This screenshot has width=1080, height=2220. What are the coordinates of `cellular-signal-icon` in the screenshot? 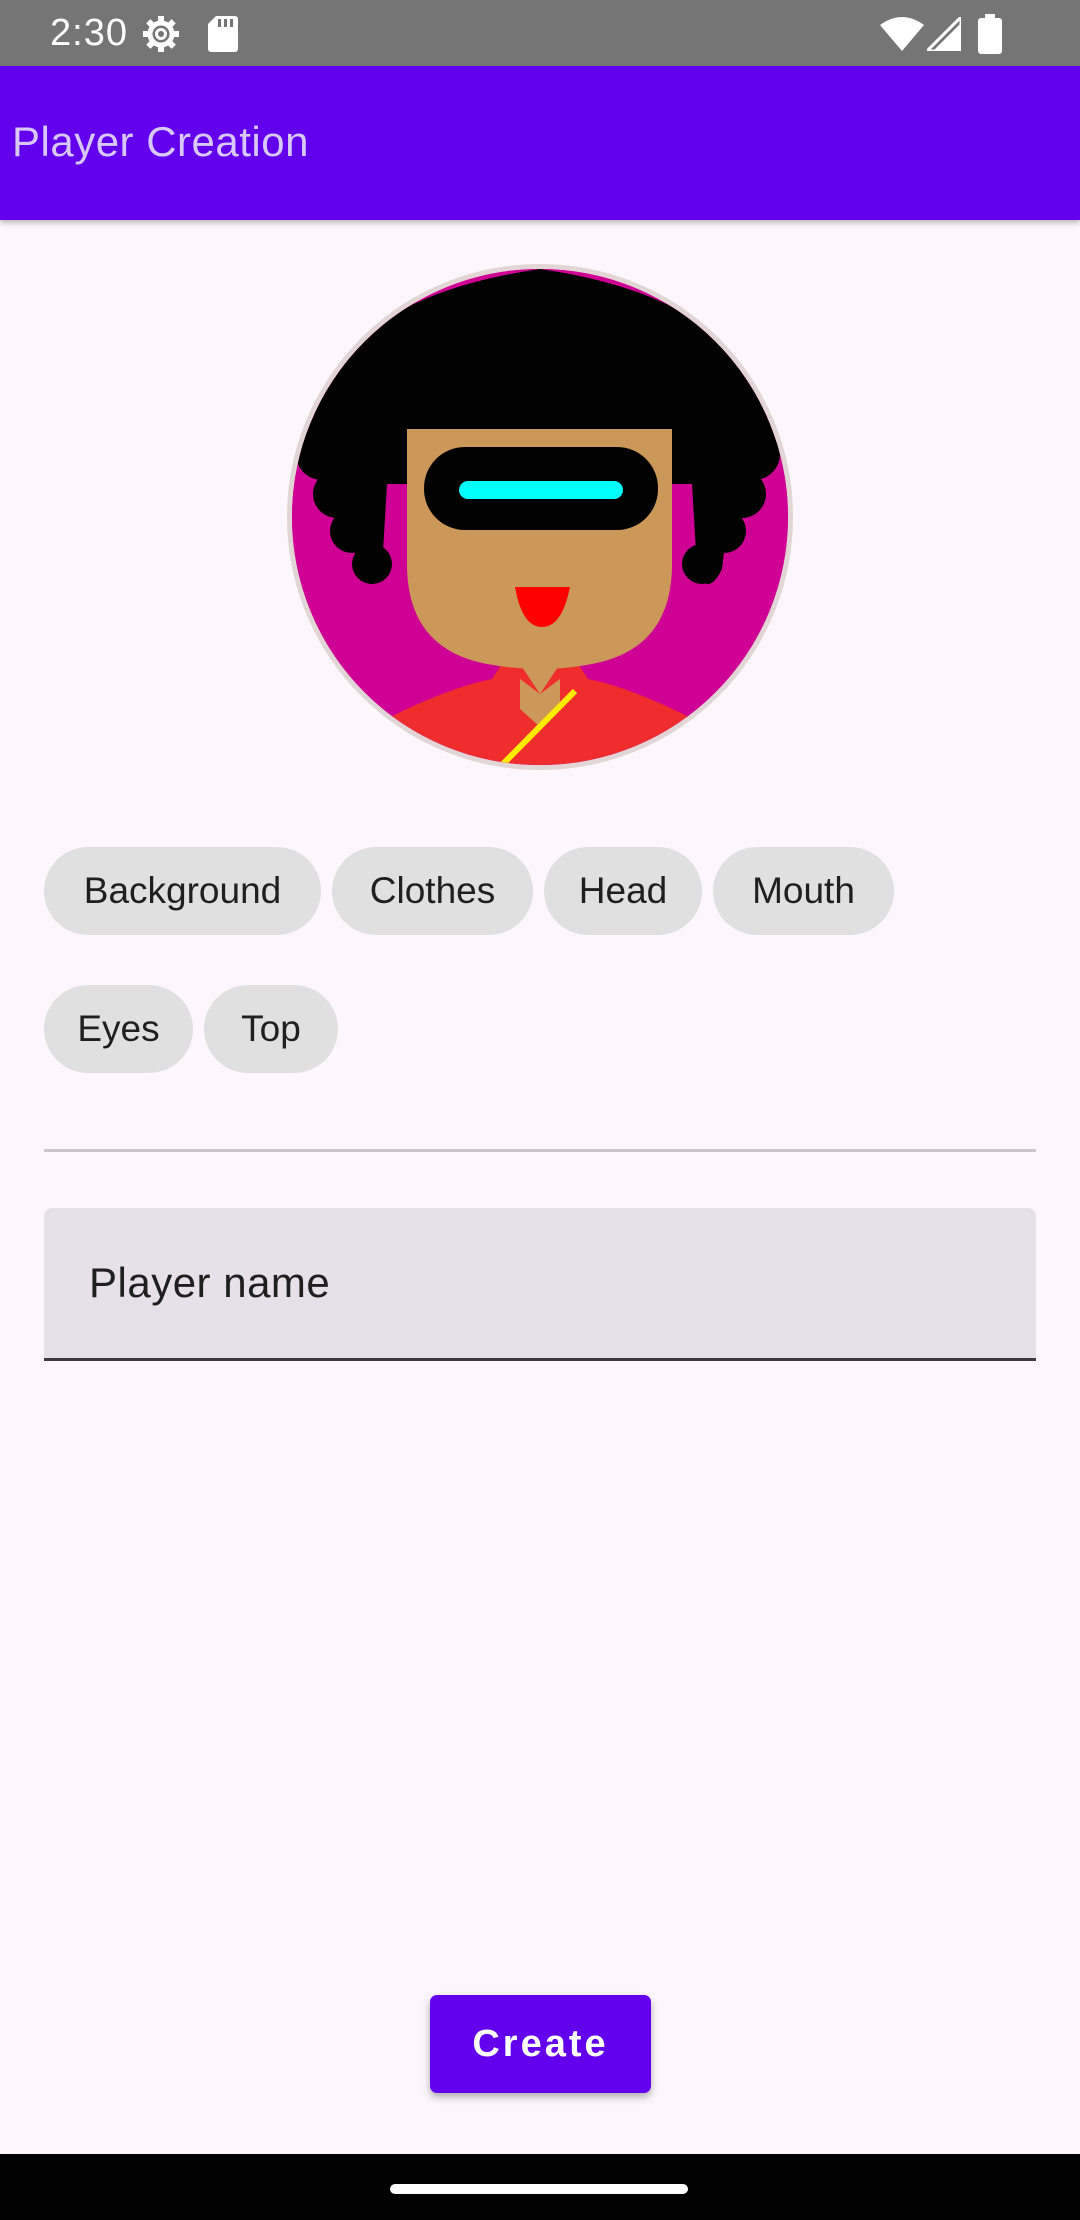 It's located at (944, 34).